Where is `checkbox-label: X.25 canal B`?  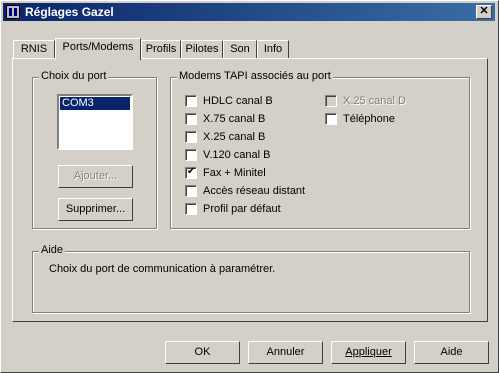 checkbox-label: X.25 canal B is located at coordinates (234, 137).